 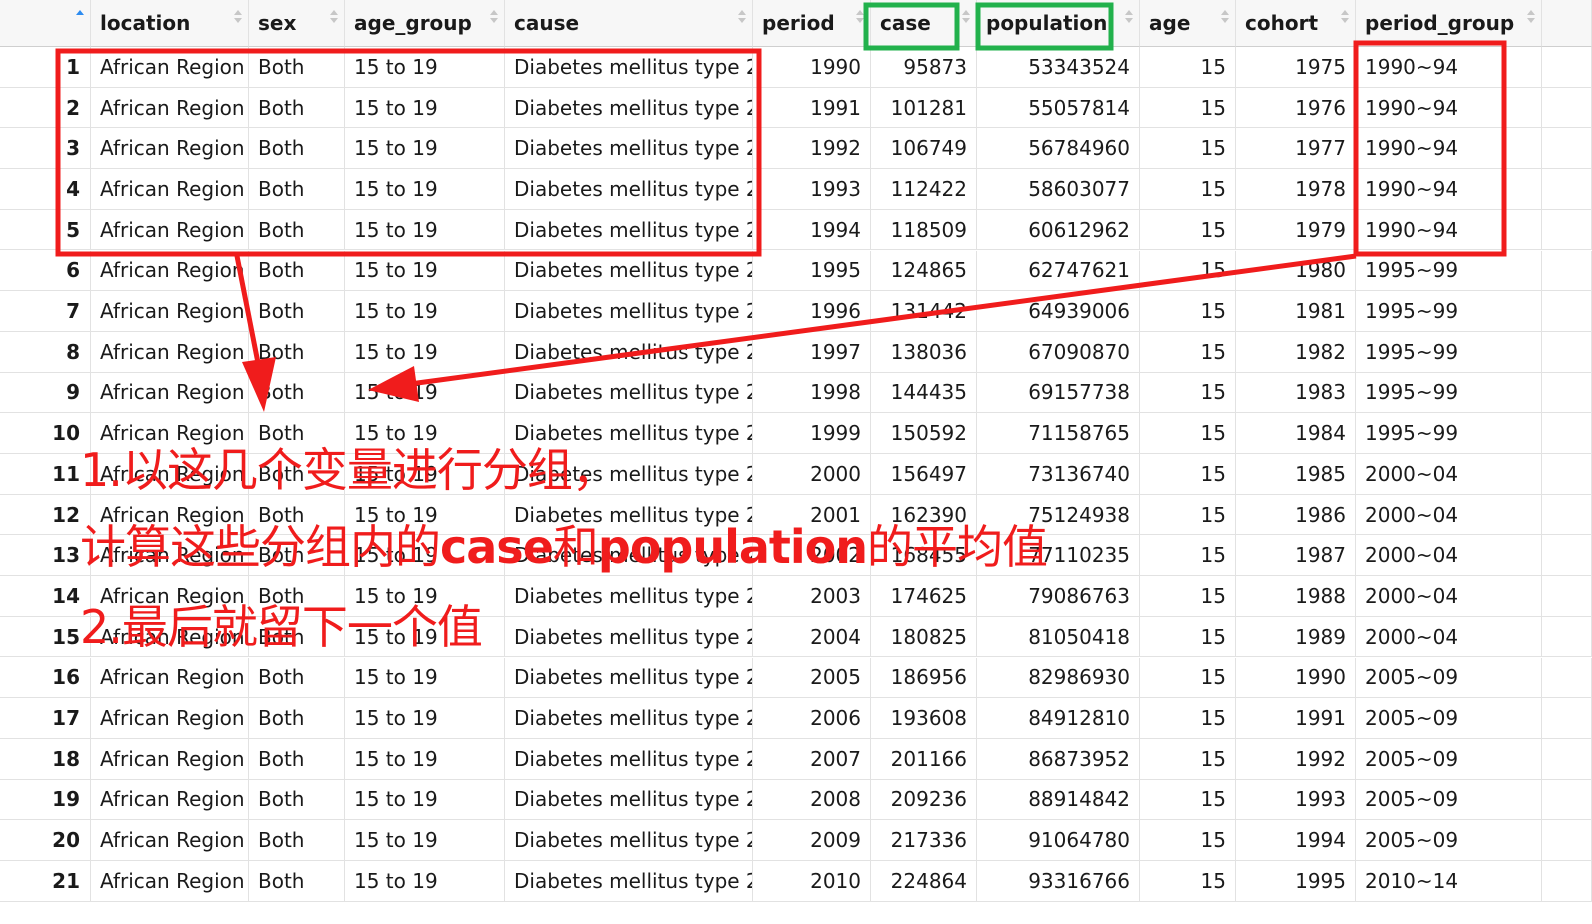 What do you see at coordinates (297, 23) in the screenshot?
I see `column-header-sex: sex` at bounding box center [297, 23].